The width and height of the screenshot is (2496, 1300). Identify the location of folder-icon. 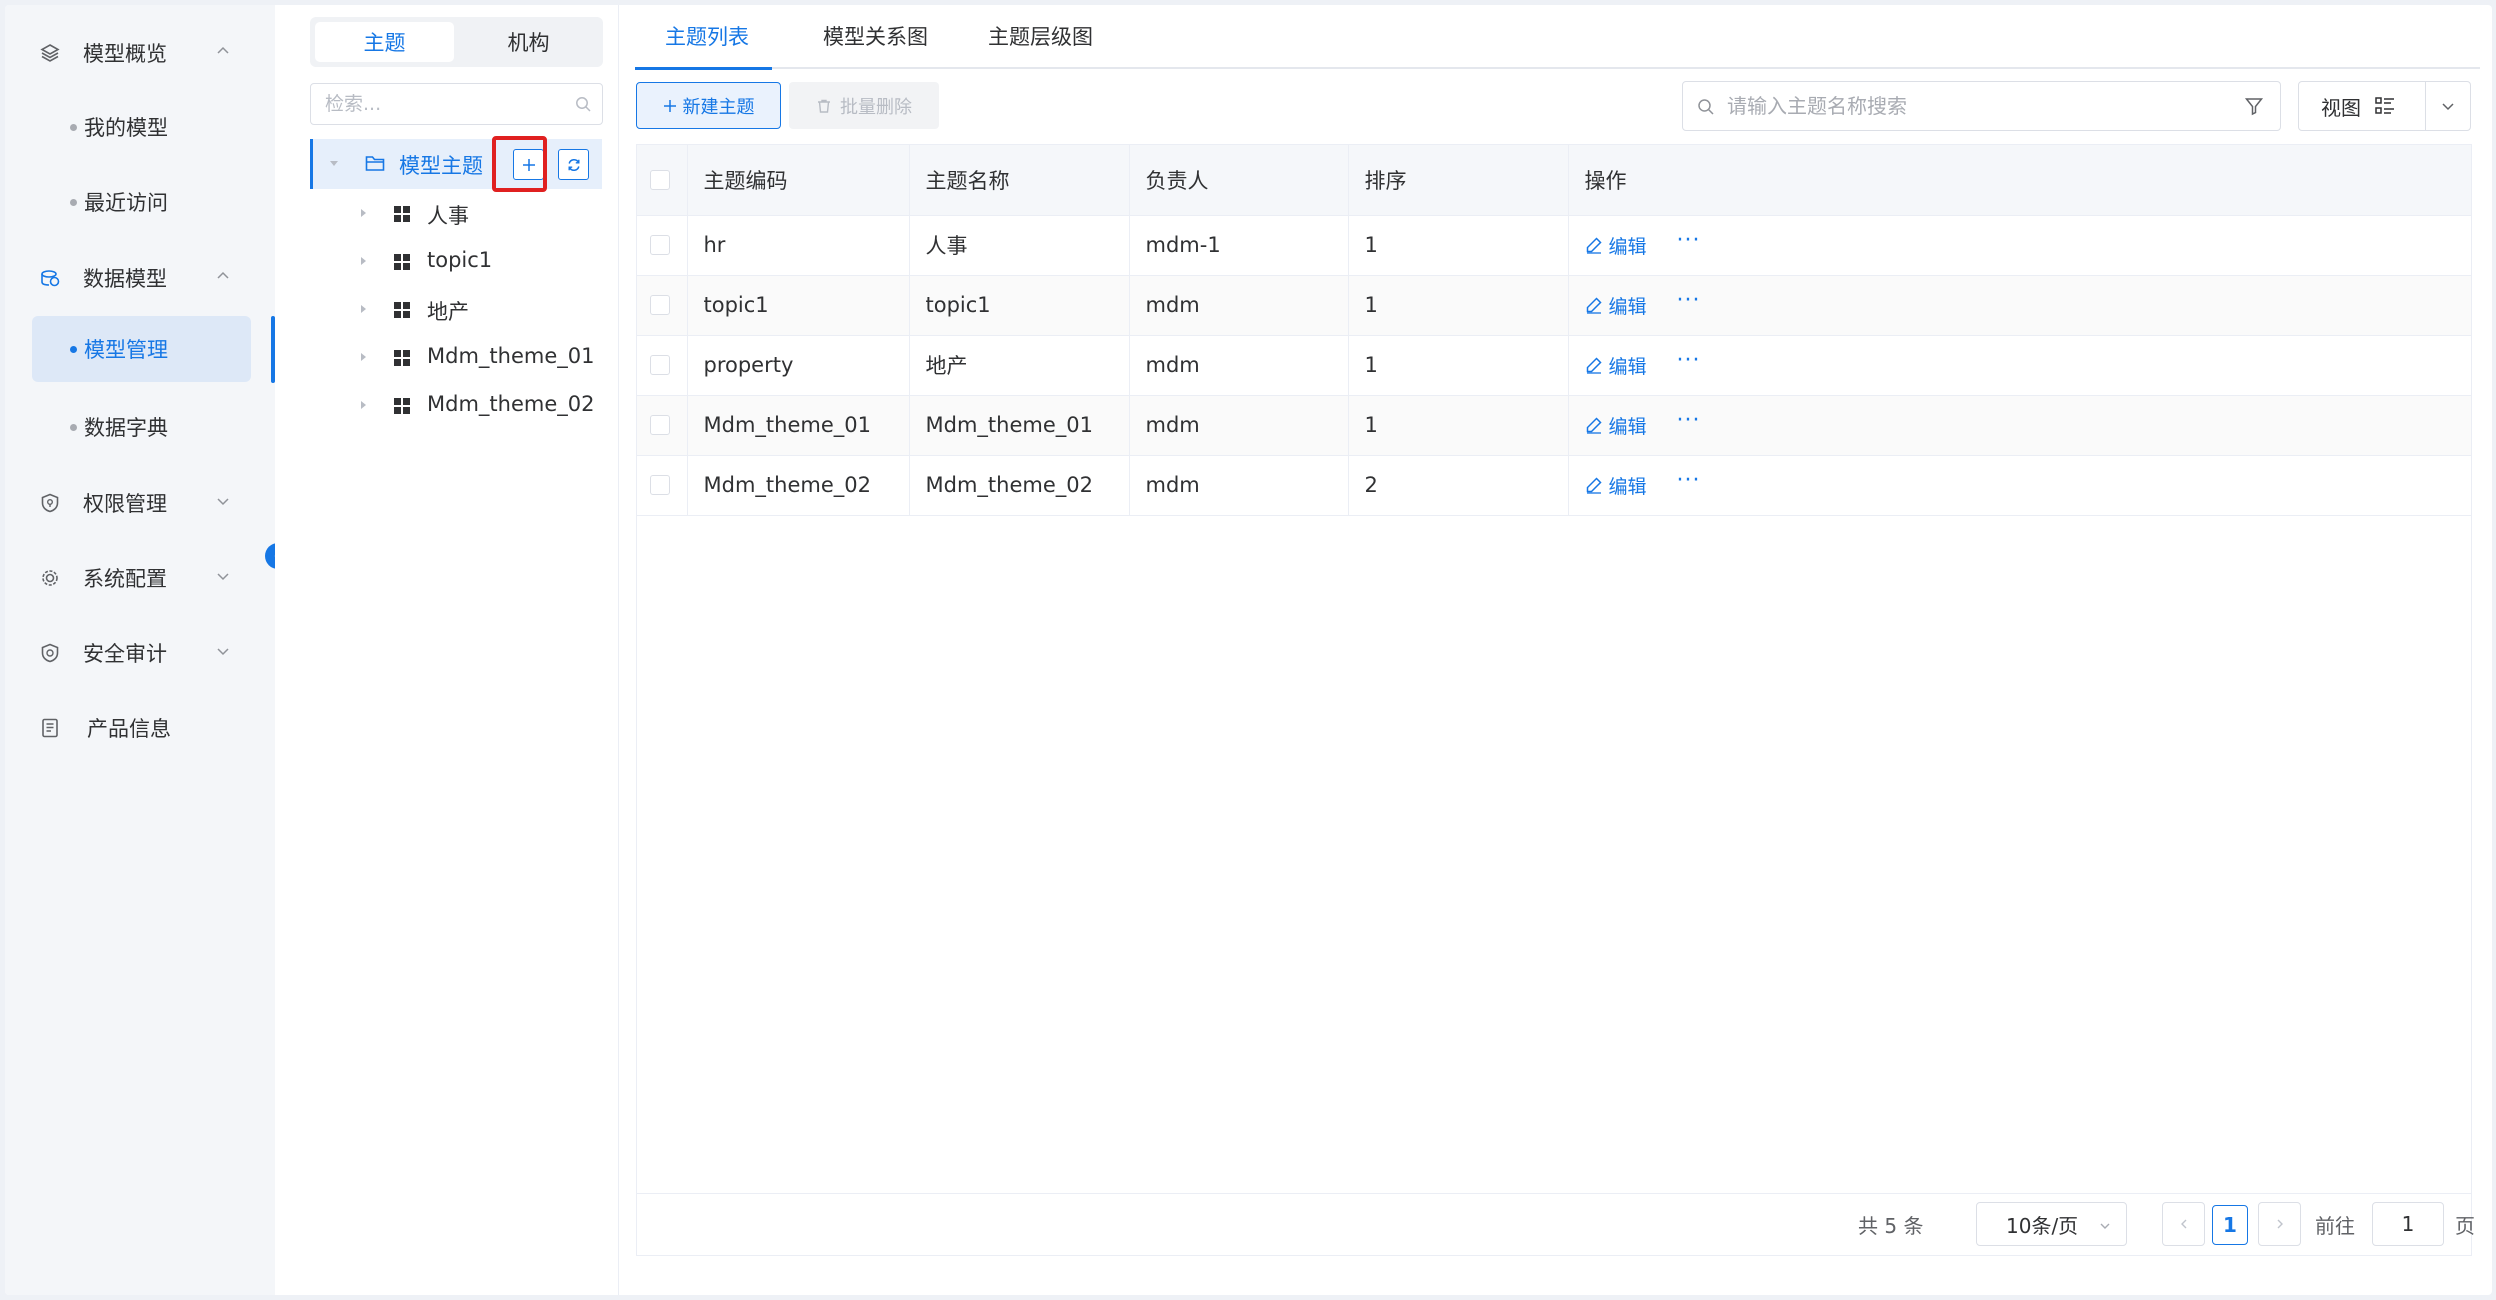
(375, 163).